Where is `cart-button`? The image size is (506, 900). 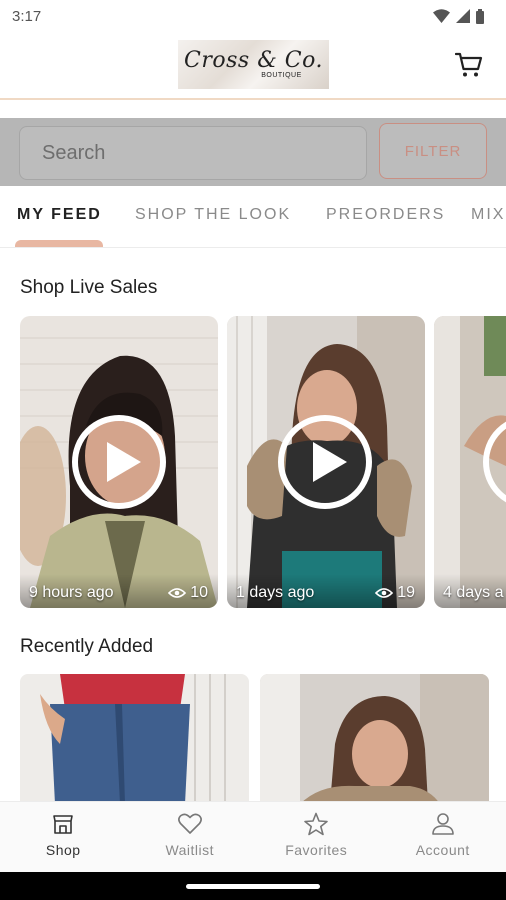
cart-button is located at coordinates (469, 65).